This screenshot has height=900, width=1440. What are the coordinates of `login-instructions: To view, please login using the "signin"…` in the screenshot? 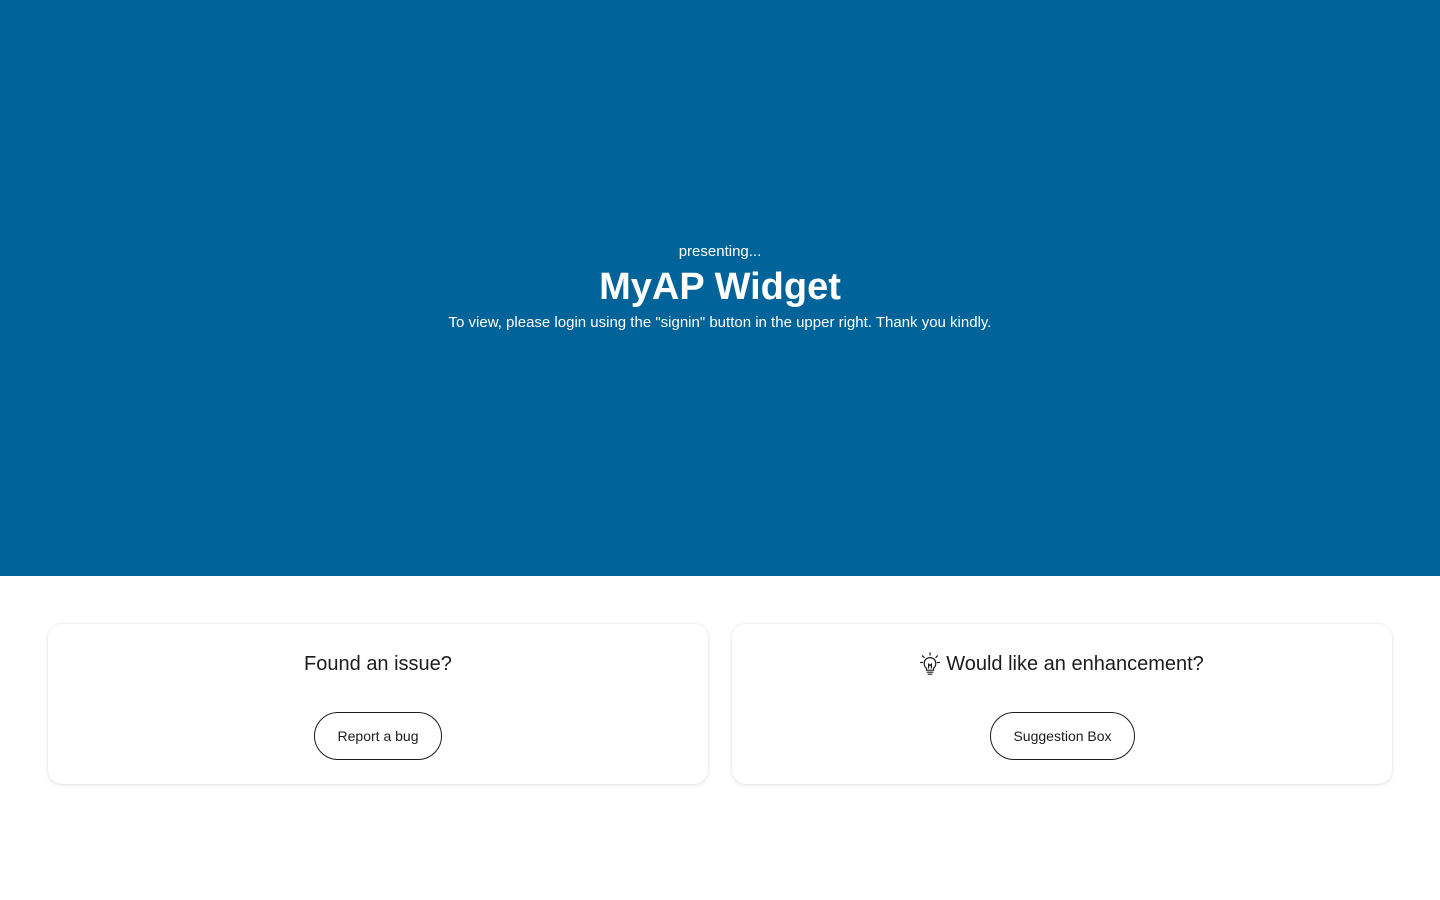 It's located at (720, 322).